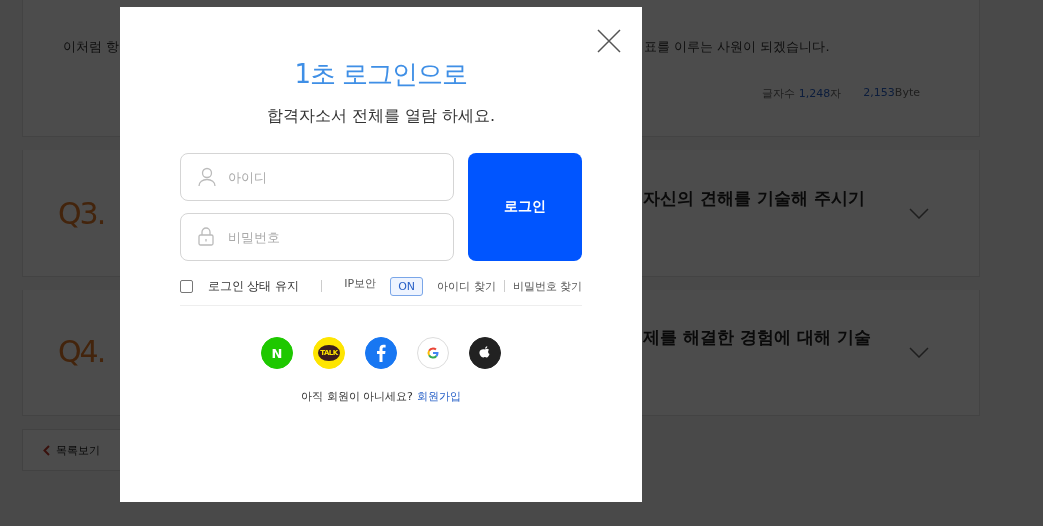 This screenshot has height=526, width=1043. Describe the element at coordinates (754, 198) in the screenshot. I see `question-title: 자신의 견해를 기술해 주시기` at that location.